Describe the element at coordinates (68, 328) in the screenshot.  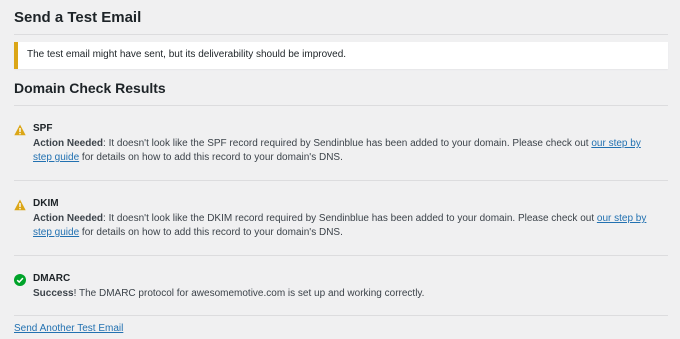
I see `send-another-test-email-link: Send Another Test Email` at that location.